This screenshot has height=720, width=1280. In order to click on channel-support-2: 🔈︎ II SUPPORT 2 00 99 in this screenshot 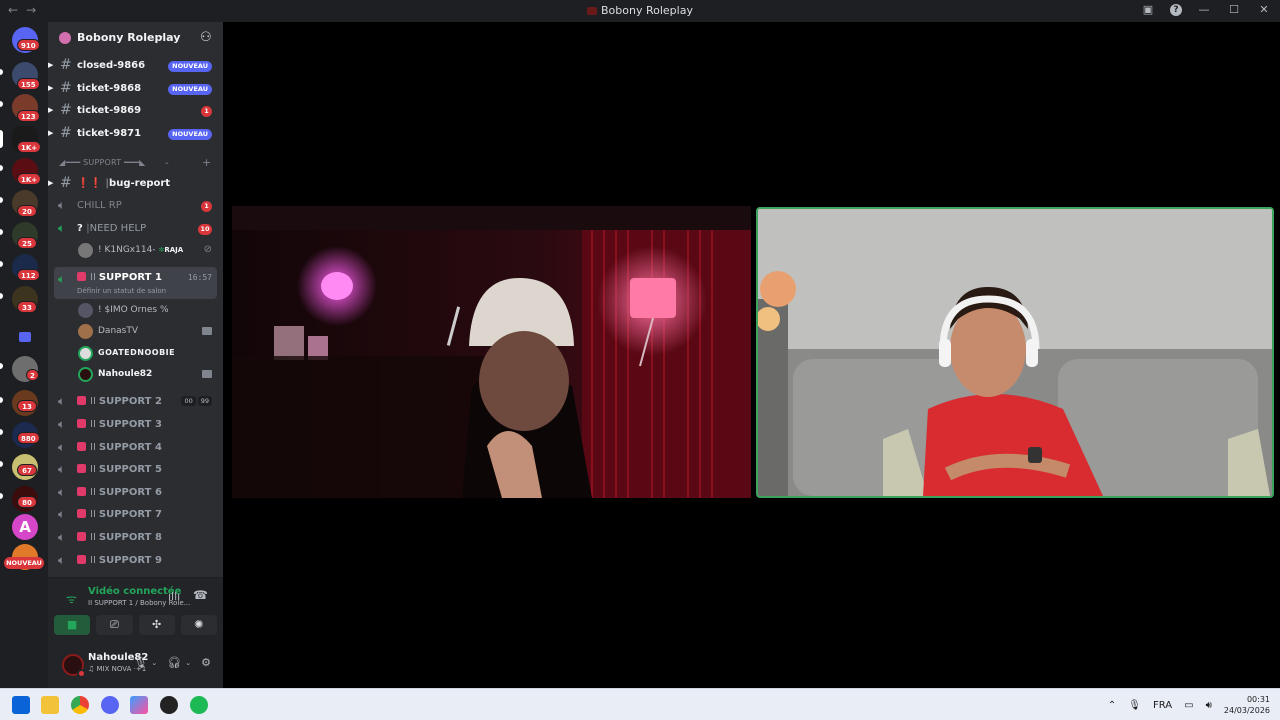, I will do `click(135, 402)`.